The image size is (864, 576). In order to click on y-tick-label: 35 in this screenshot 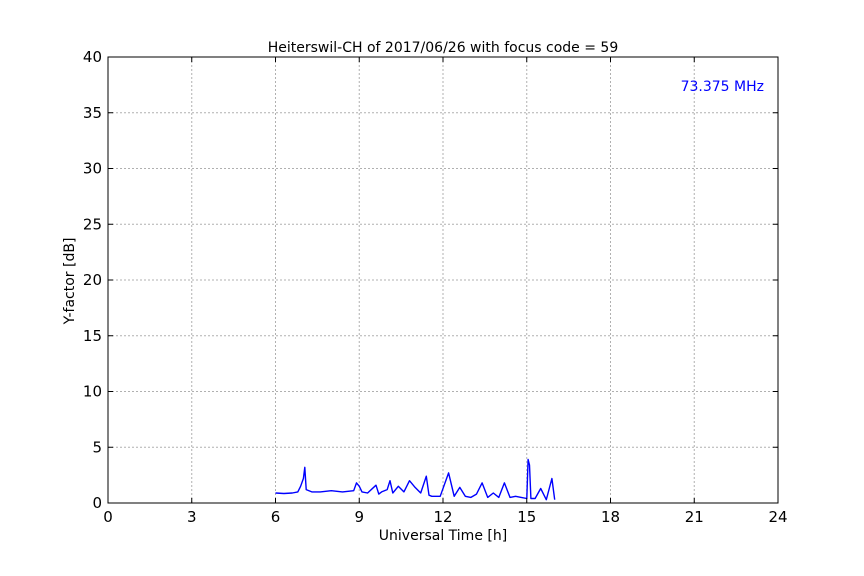, I will do `click(92, 113)`.